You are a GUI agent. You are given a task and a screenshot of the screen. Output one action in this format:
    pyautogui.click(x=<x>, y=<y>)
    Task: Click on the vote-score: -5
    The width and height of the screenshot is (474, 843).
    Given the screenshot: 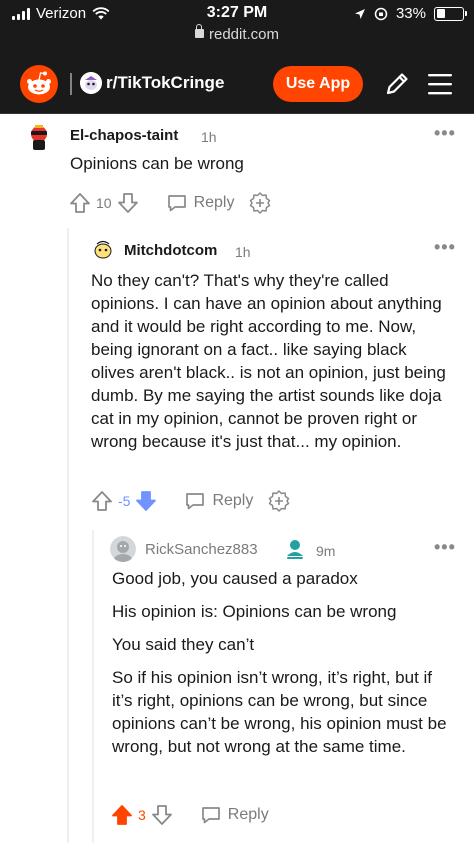 What is the action you would take?
    pyautogui.click(x=124, y=501)
    